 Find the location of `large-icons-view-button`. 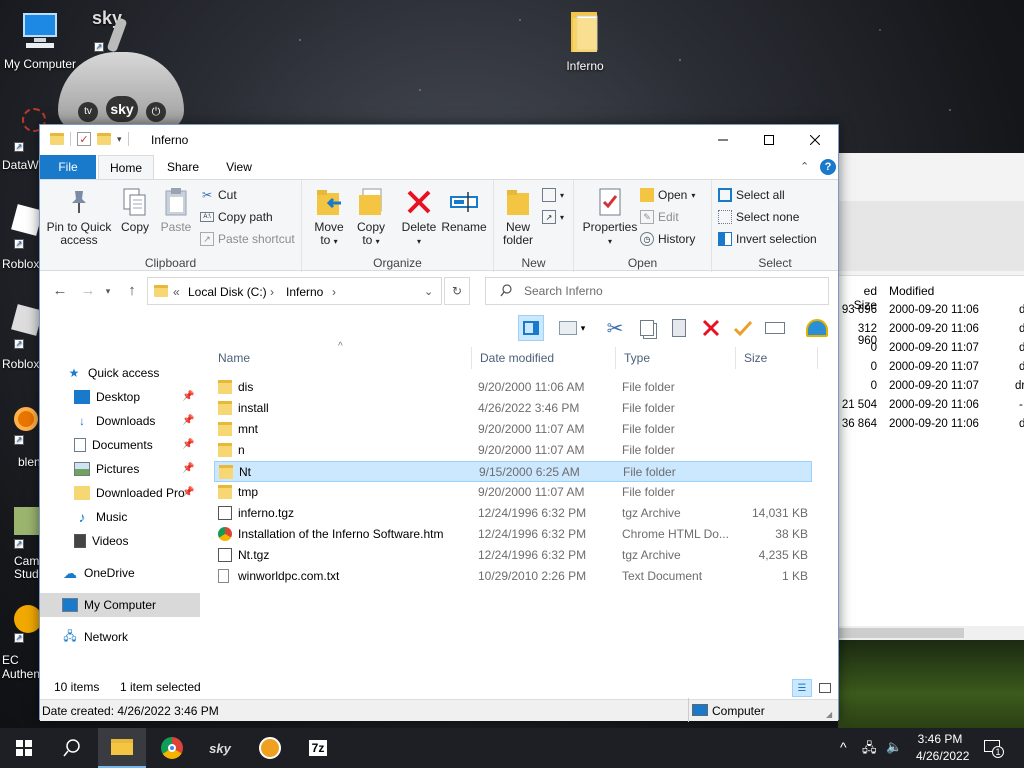

large-icons-view-button is located at coordinates (825, 688).